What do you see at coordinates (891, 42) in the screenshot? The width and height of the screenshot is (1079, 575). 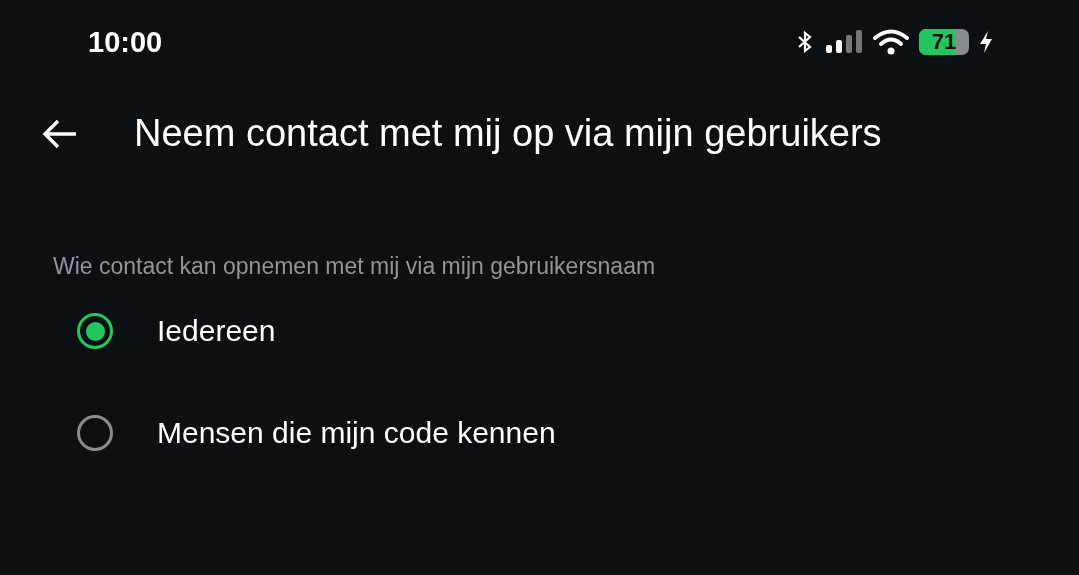 I see `wifi-icon` at bounding box center [891, 42].